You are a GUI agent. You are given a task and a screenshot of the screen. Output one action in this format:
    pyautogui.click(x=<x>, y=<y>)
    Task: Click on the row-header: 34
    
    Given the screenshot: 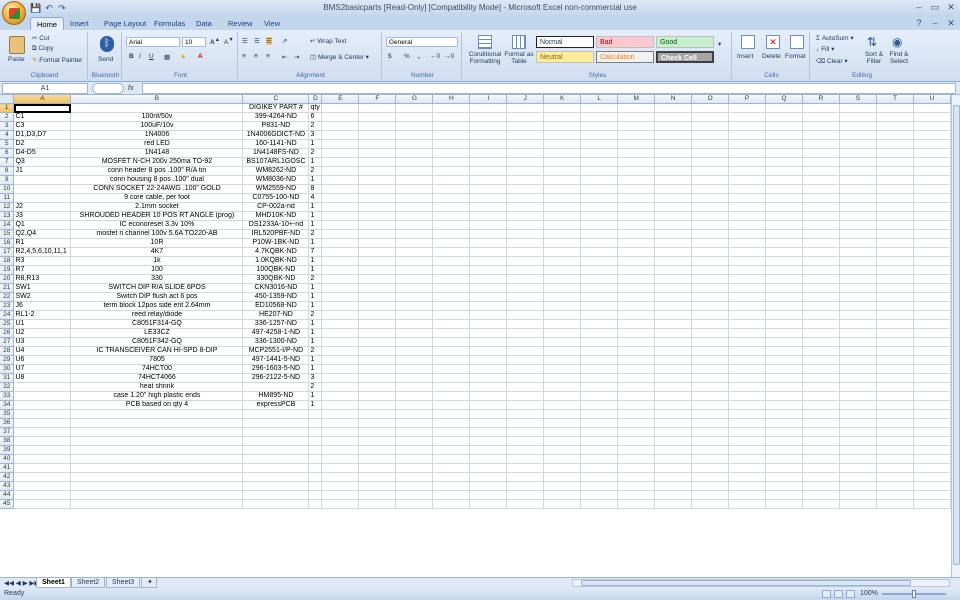 What is the action you would take?
    pyautogui.click(x=7, y=405)
    